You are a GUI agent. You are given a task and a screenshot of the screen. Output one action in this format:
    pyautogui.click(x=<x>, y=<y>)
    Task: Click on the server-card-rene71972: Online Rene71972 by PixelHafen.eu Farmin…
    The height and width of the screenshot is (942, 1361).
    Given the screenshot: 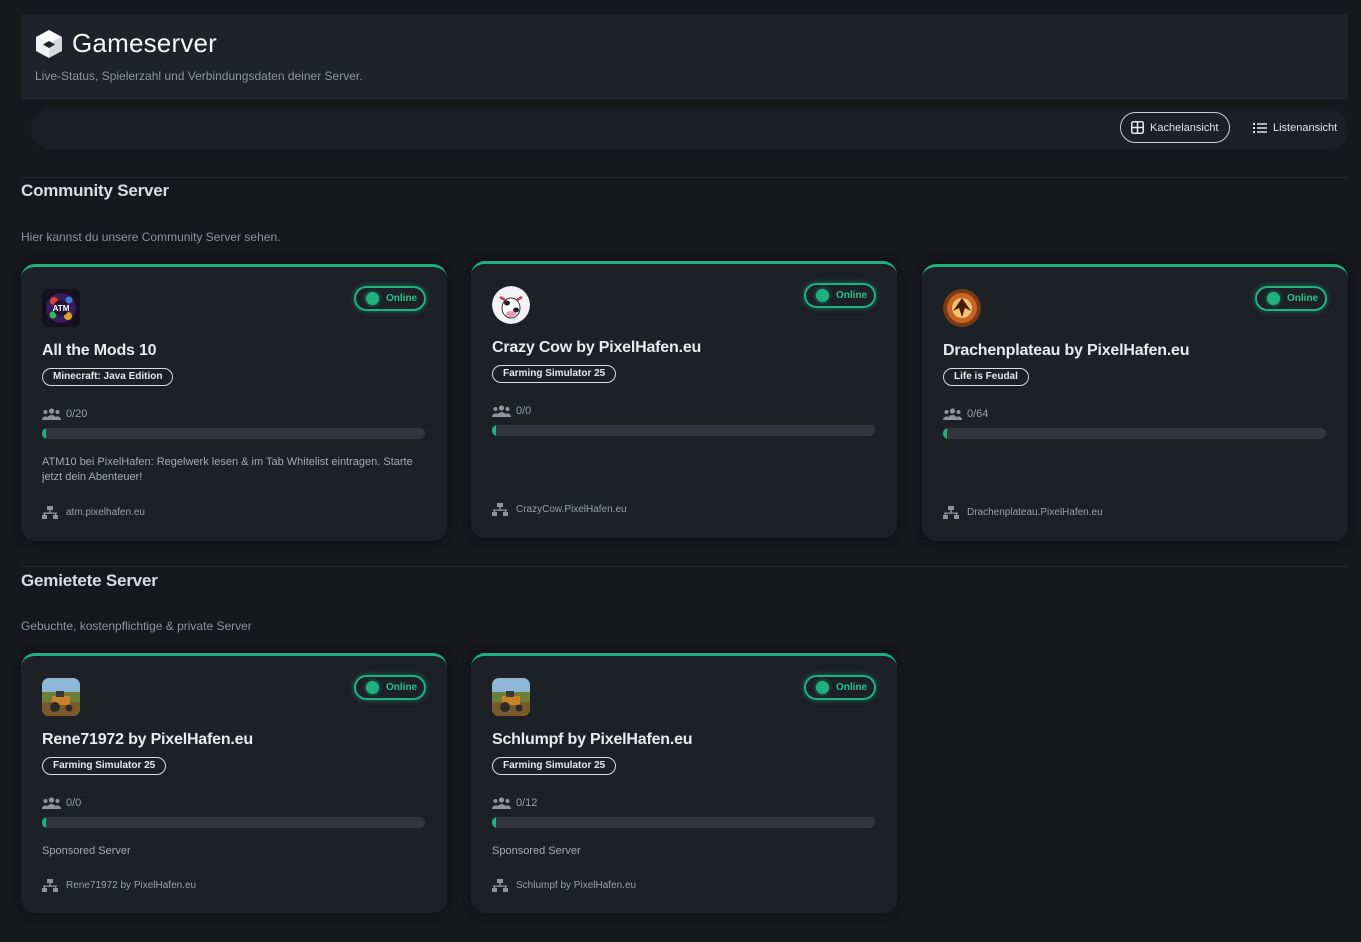 What is the action you would take?
    pyautogui.click(x=234, y=783)
    